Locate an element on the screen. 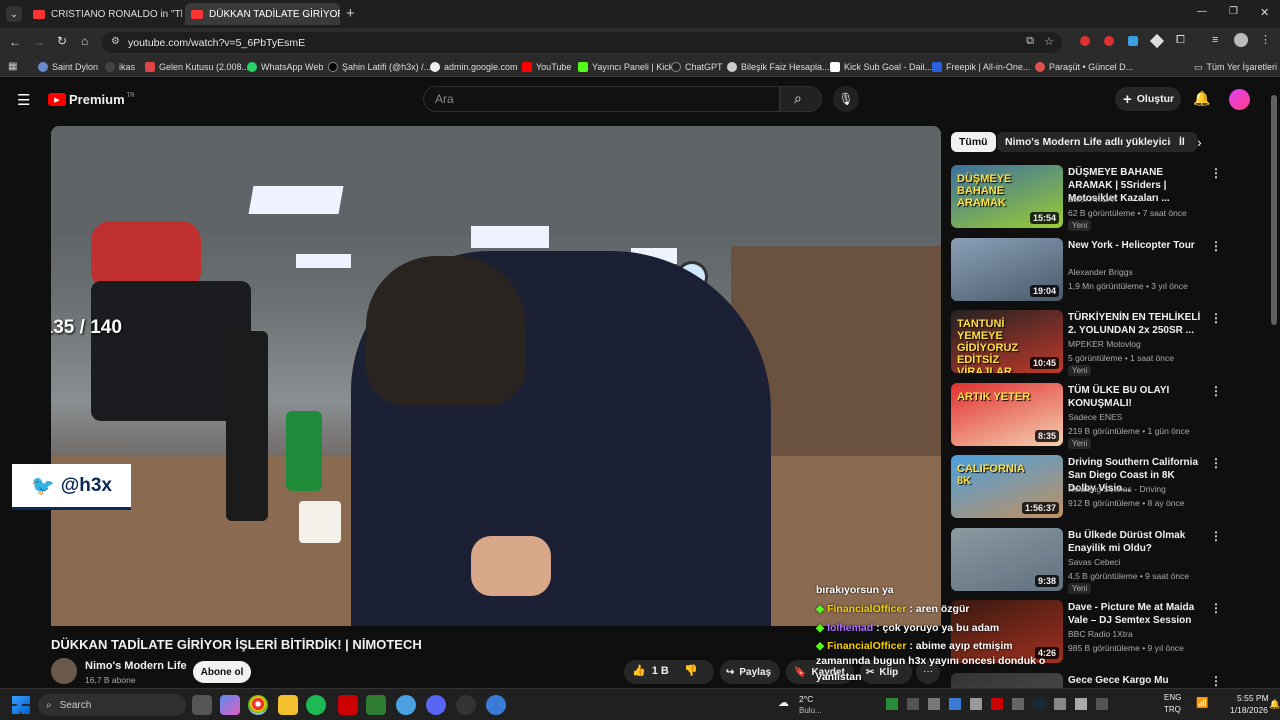 The image size is (1280, 720). hamburger-menu-icon: ☰ is located at coordinates (23, 100).